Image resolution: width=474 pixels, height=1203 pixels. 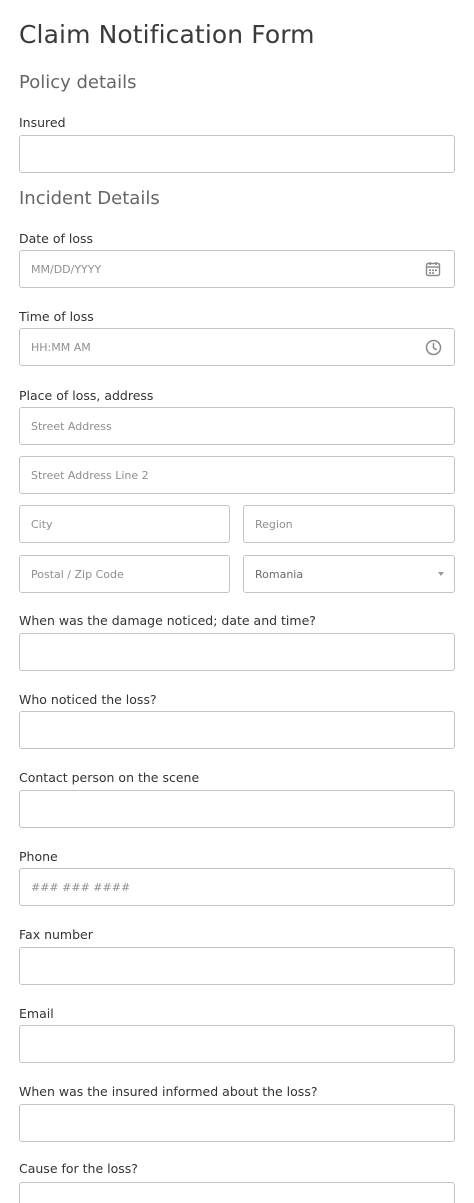 I want to click on region-placeholder: Region, so click(x=274, y=524).